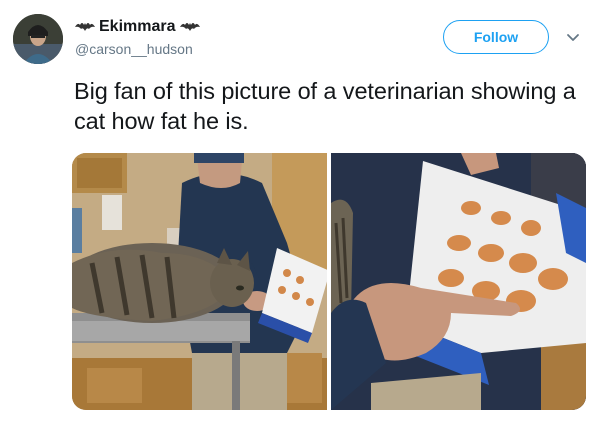  What do you see at coordinates (134, 49) in the screenshot?
I see `user-handle: @carson__hudson` at bounding box center [134, 49].